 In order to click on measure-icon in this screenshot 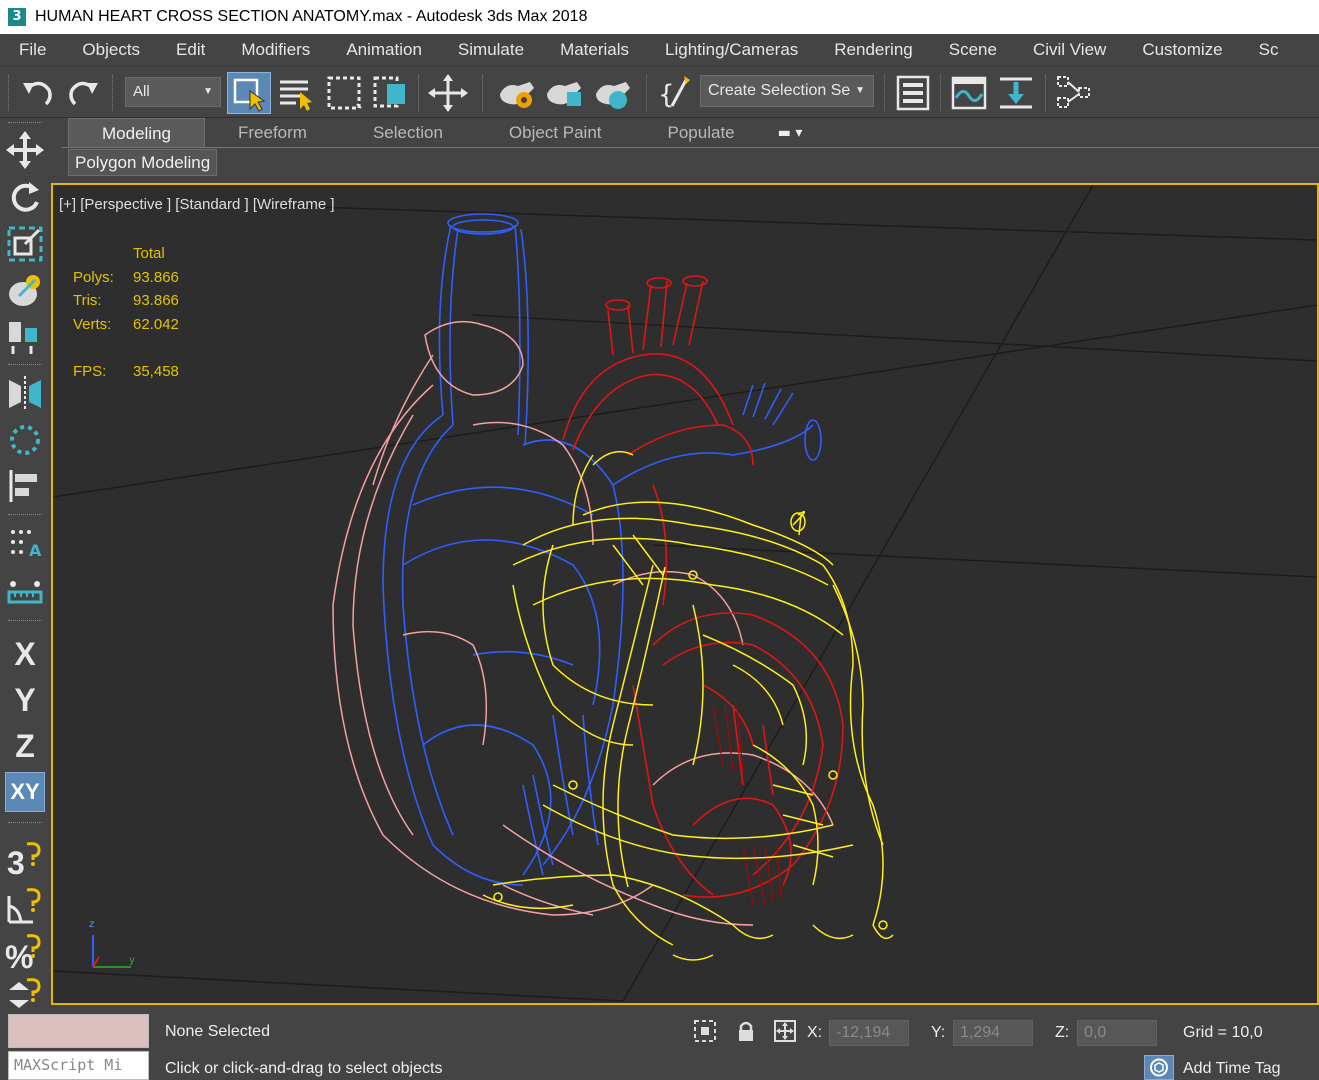, I will do `click(25, 590)`.